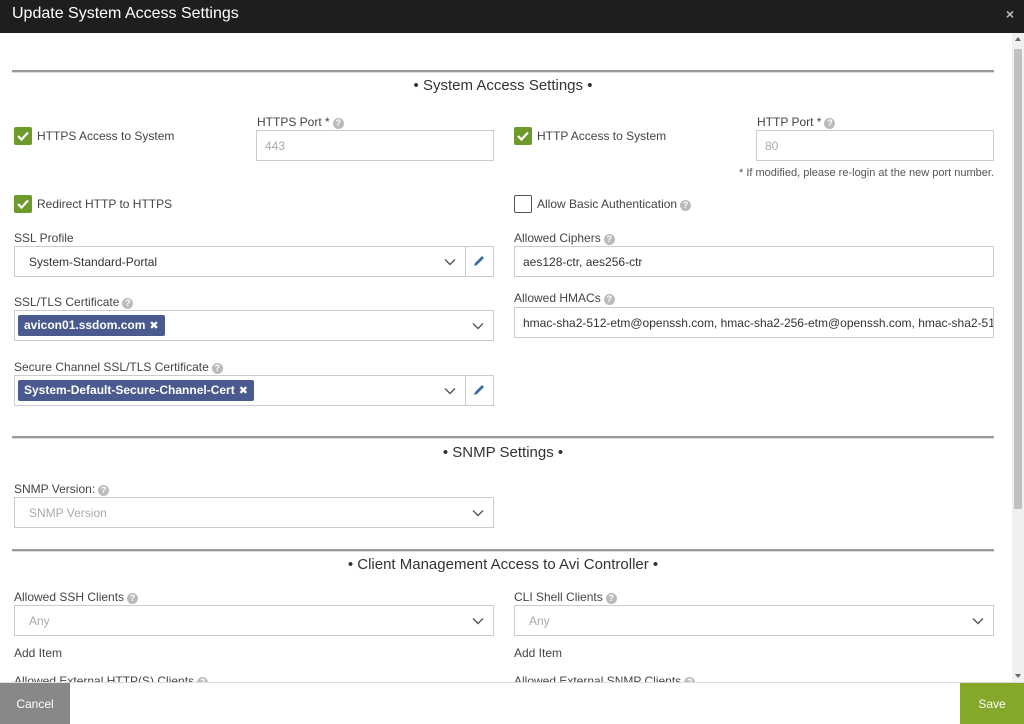 The width and height of the screenshot is (1024, 724). What do you see at coordinates (538, 653) in the screenshot?
I see `add-item-cli: Add Item` at bounding box center [538, 653].